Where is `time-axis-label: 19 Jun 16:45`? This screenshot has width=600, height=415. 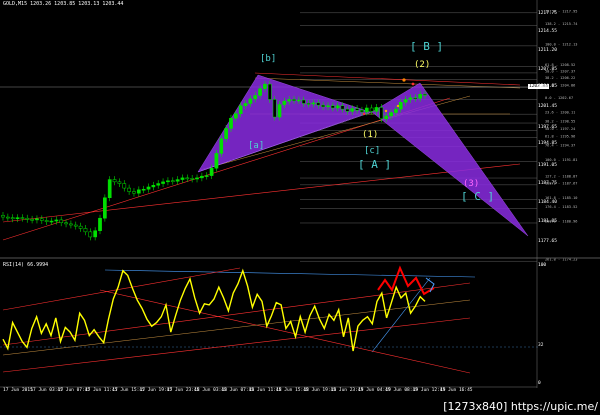 time-axis-label: 19 Jun 16:45 is located at coordinates (456, 390).